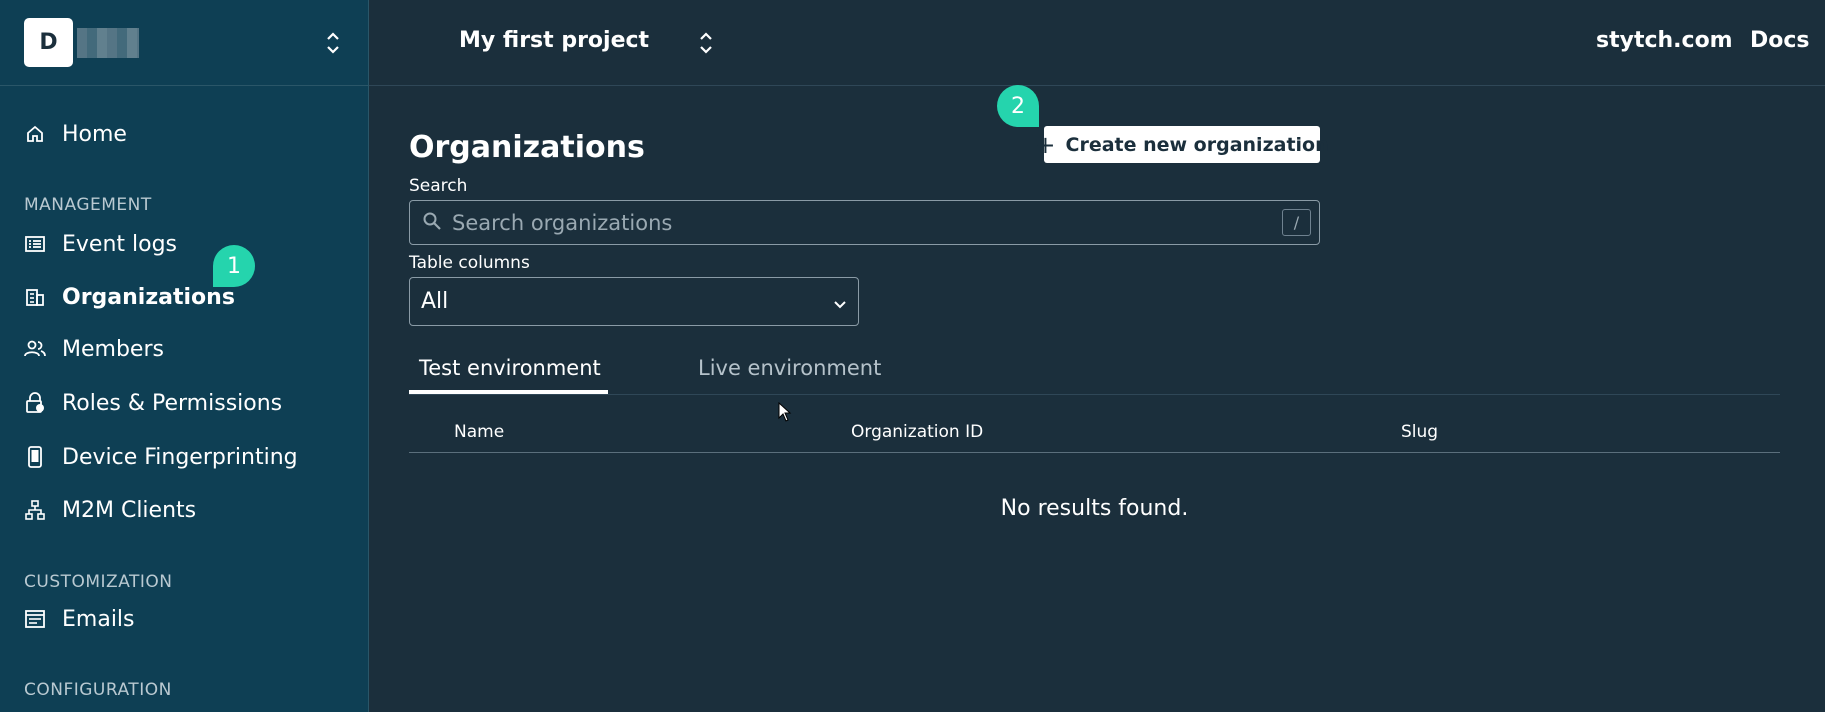 This screenshot has height=712, width=1825. What do you see at coordinates (98, 690) in the screenshot?
I see `section-label-configuration: CONFIGURATION` at bounding box center [98, 690].